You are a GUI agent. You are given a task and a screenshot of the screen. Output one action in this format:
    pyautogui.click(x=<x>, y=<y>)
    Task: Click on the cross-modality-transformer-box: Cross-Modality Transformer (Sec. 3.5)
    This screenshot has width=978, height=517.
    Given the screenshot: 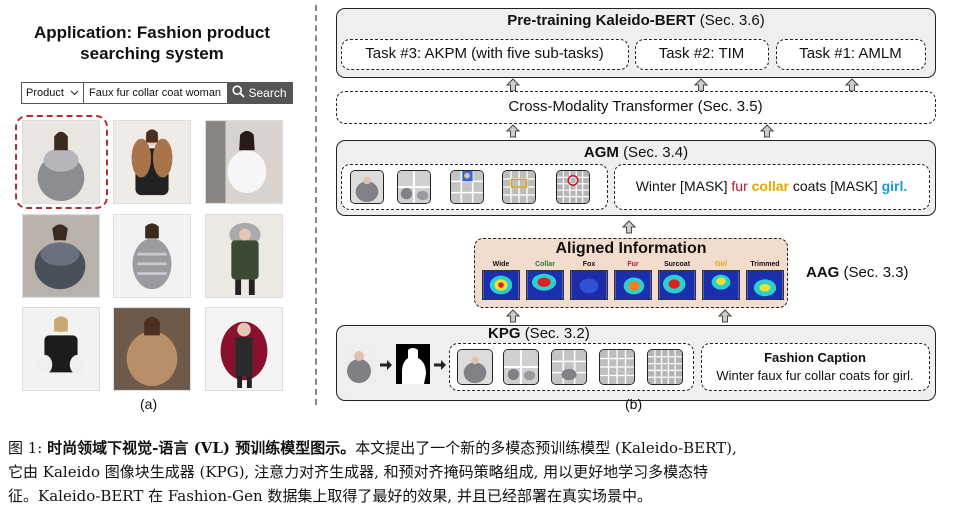 What is the action you would take?
    pyautogui.click(x=636, y=107)
    